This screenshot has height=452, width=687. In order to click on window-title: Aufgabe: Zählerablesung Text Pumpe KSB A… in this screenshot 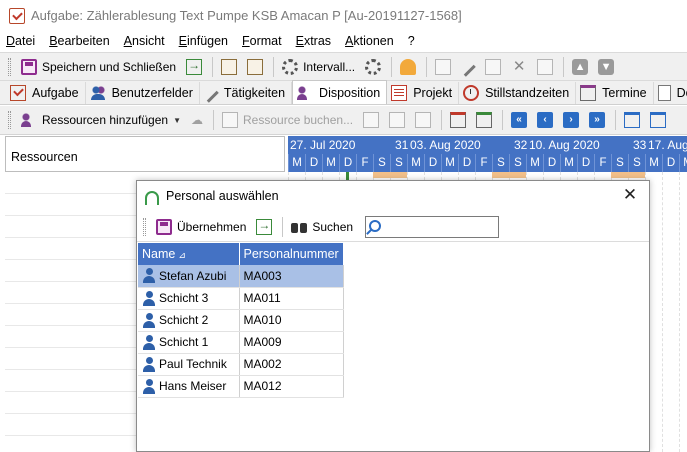, I will do `click(246, 15)`.